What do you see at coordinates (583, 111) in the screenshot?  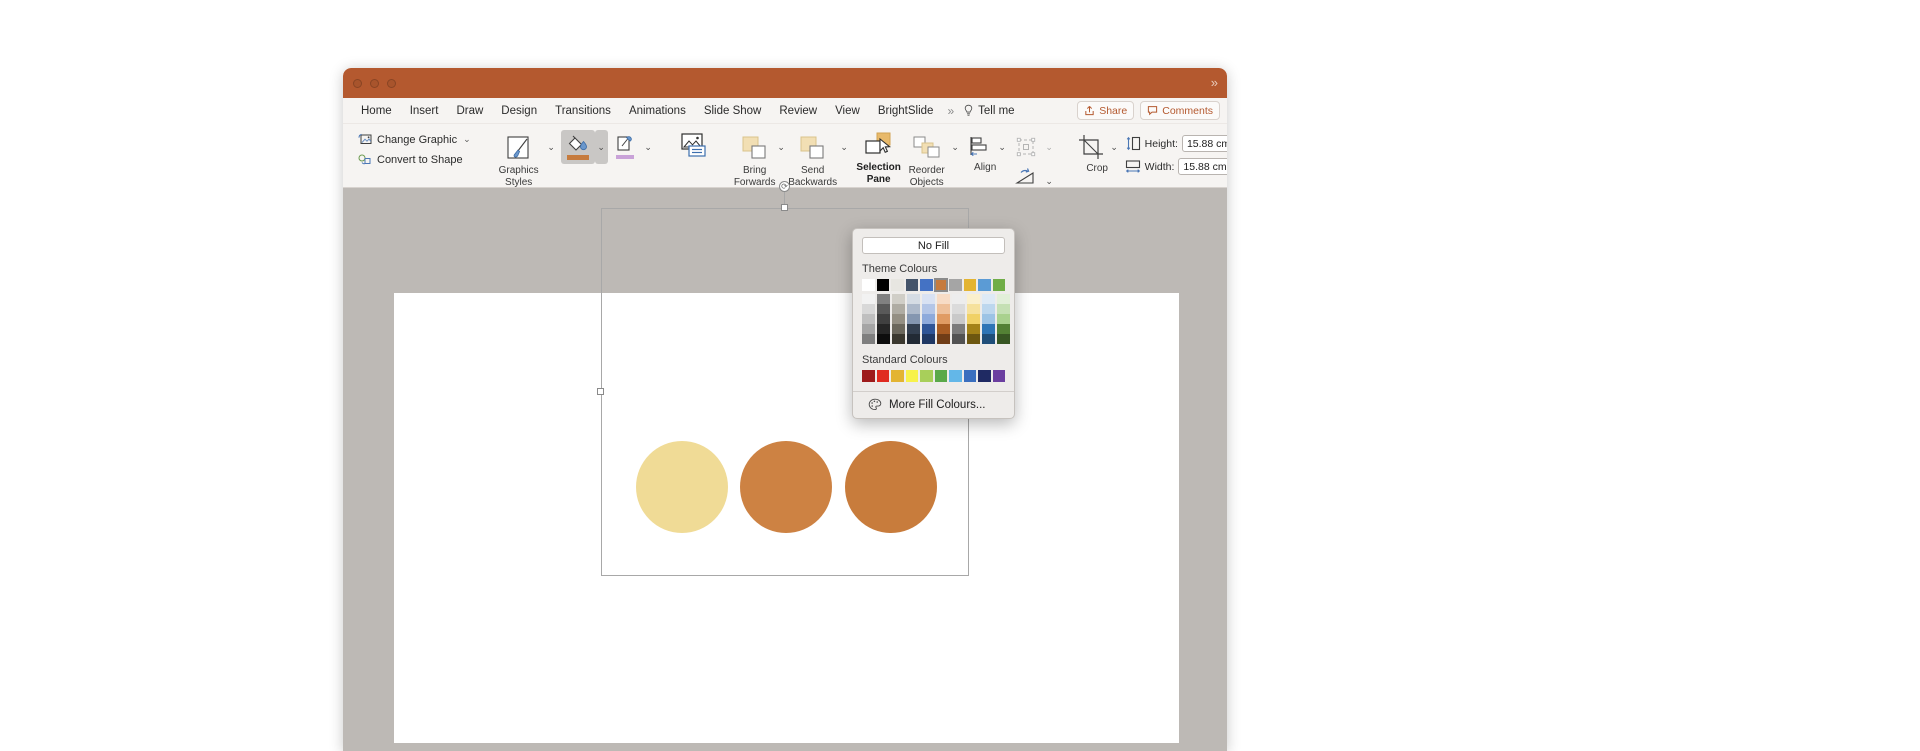 I see `tab-transitions: Transitions` at bounding box center [583, 111].